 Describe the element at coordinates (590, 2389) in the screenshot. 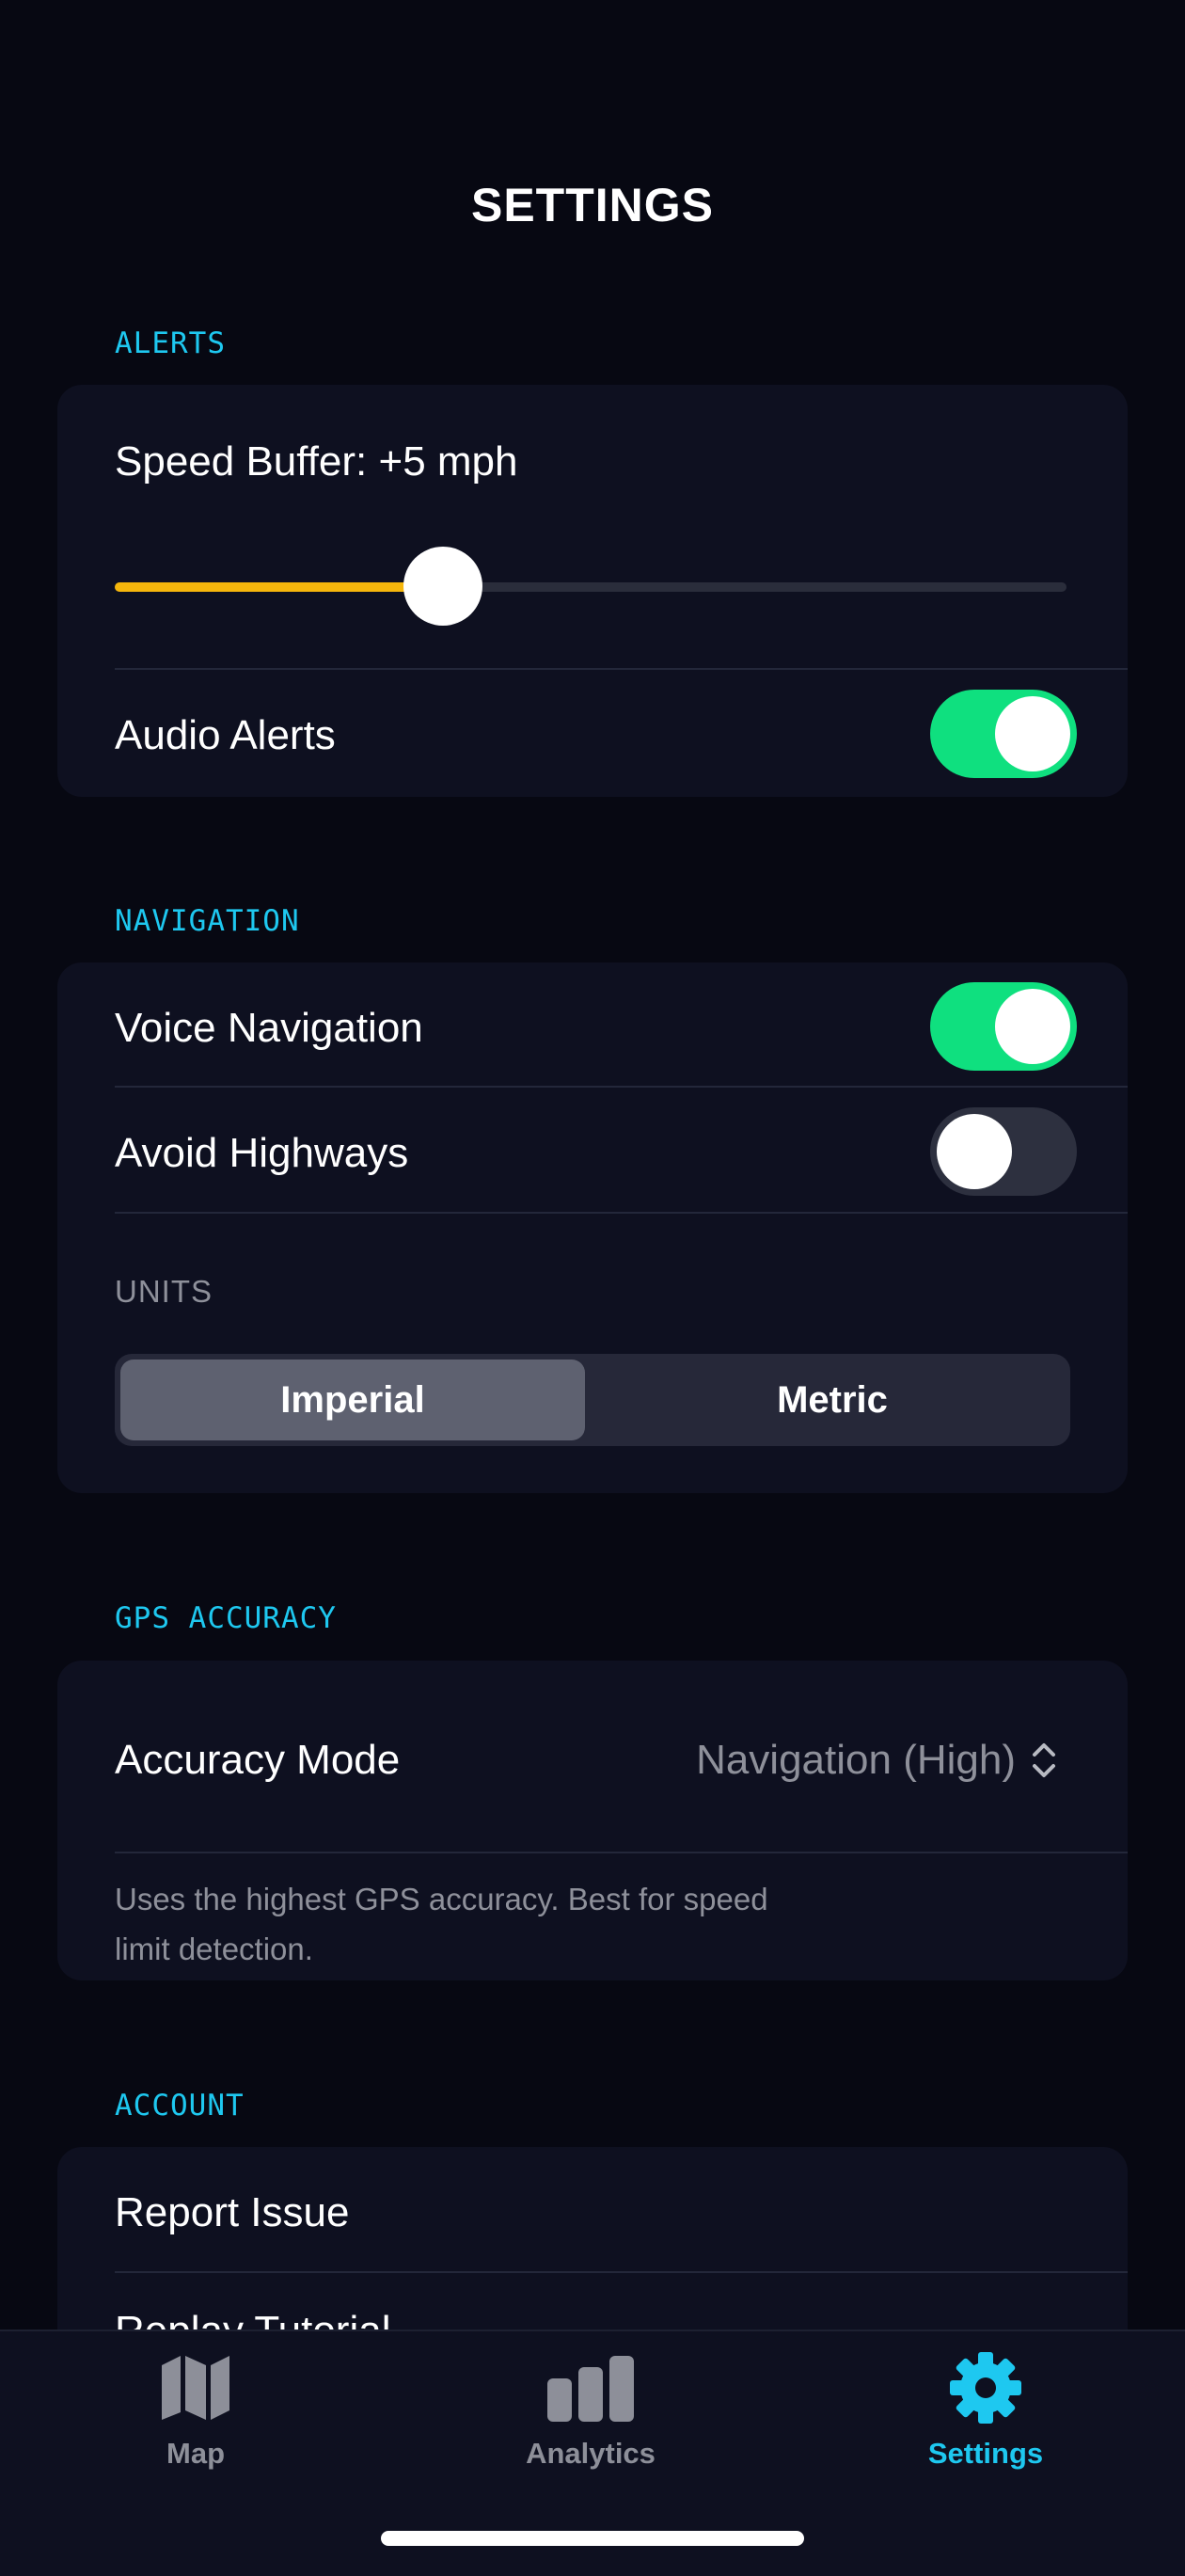

I see `bar-chart-icon` at that location.